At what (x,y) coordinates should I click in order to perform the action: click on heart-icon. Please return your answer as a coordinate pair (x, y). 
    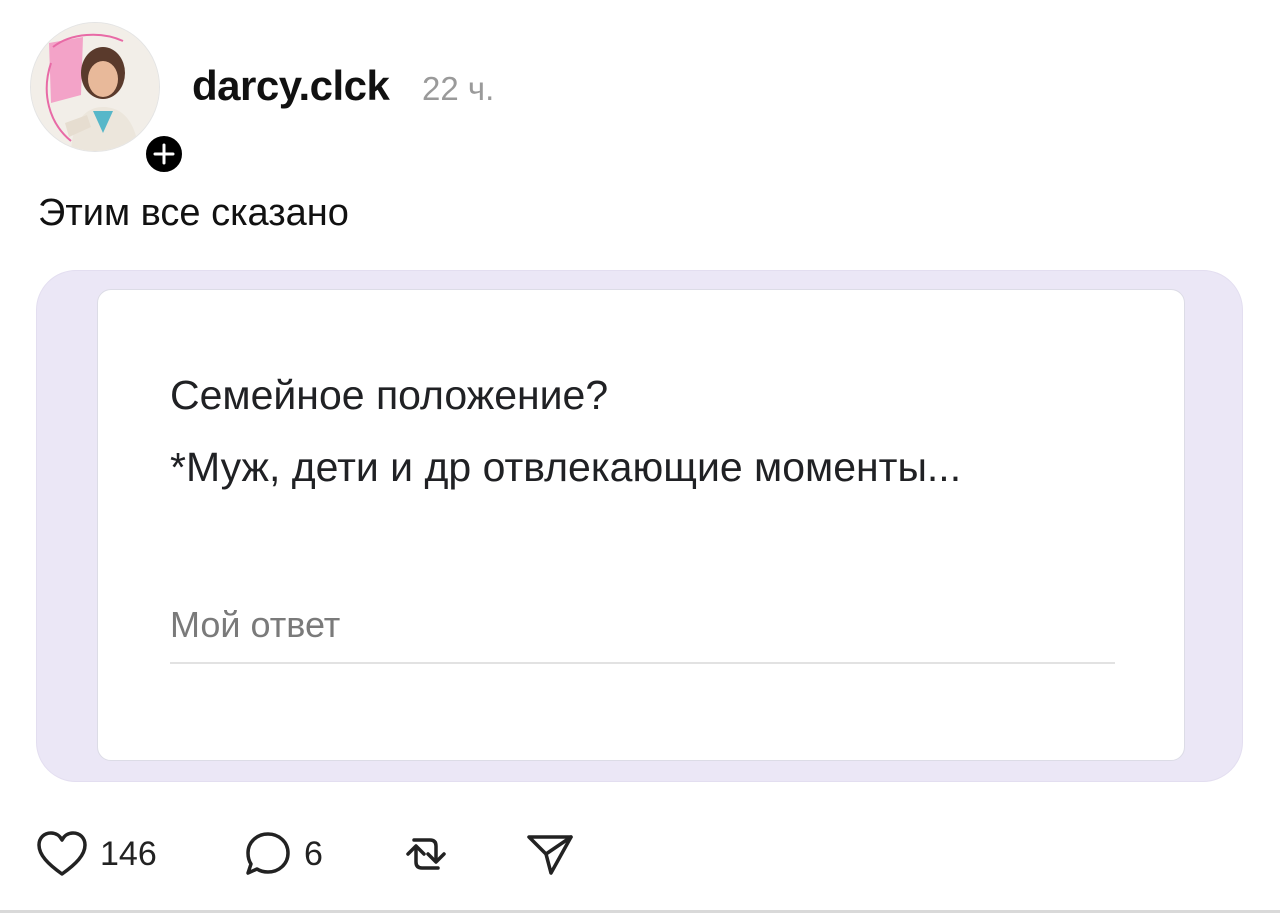
    Looking at the image, I should click on (62, 853).